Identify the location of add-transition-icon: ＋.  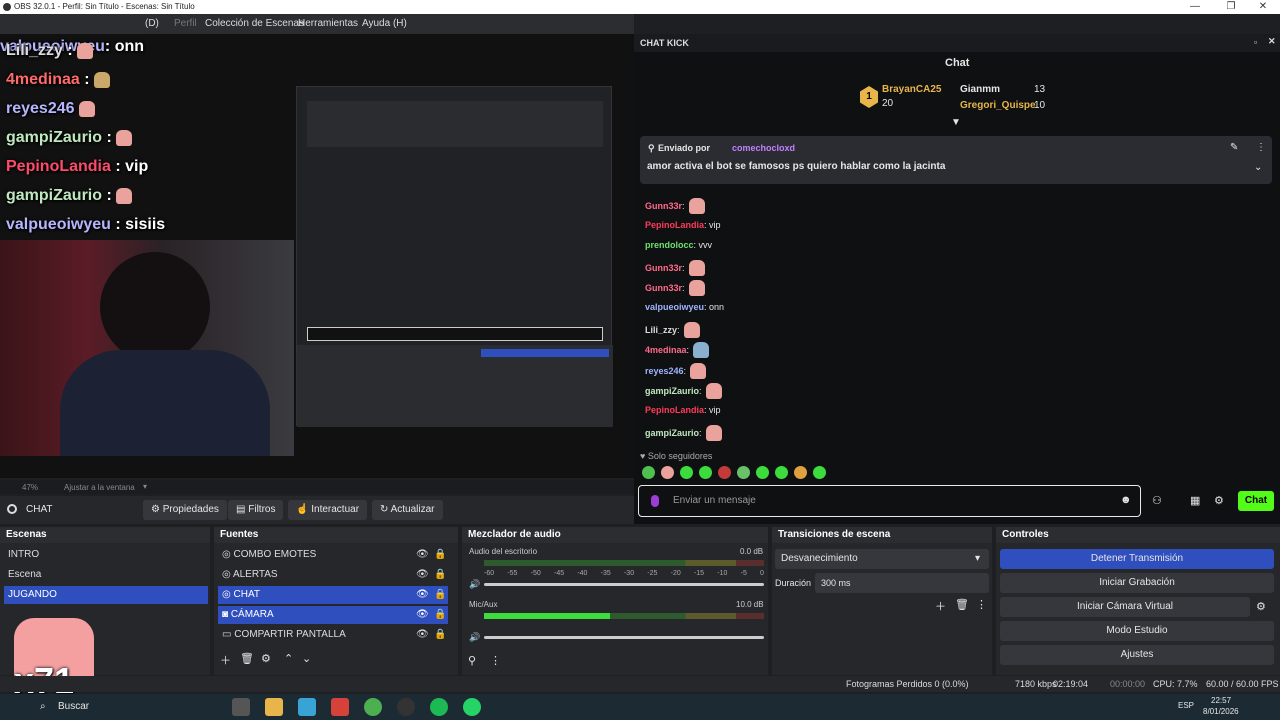
(940, 606).